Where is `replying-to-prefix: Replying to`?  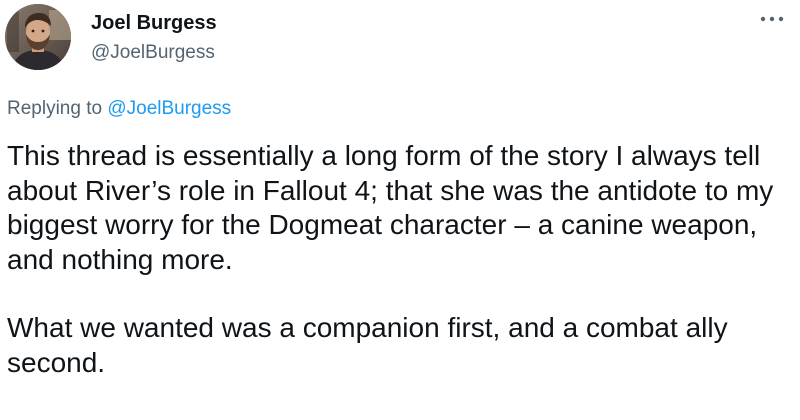 replying-to-prefix: Replying to is located at coordinates (57, 108).